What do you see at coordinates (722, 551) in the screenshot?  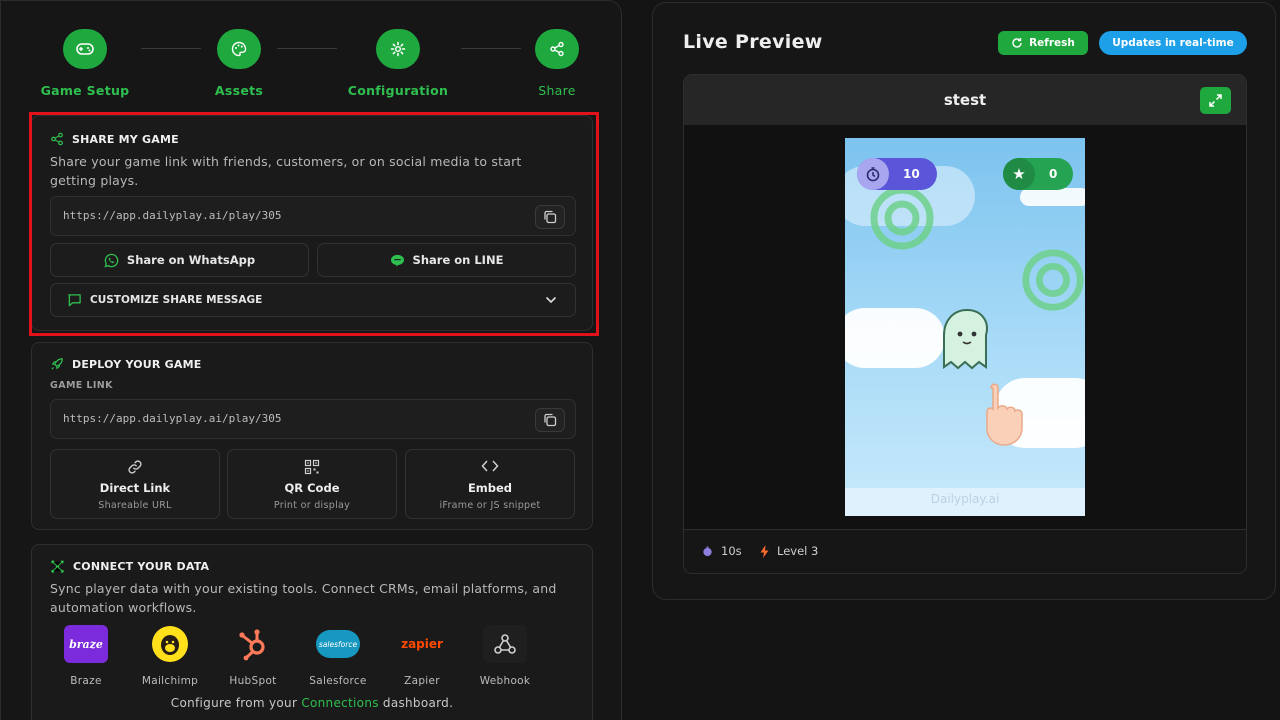 I see `time-stat: 10s` at bounding box center [722, 551].